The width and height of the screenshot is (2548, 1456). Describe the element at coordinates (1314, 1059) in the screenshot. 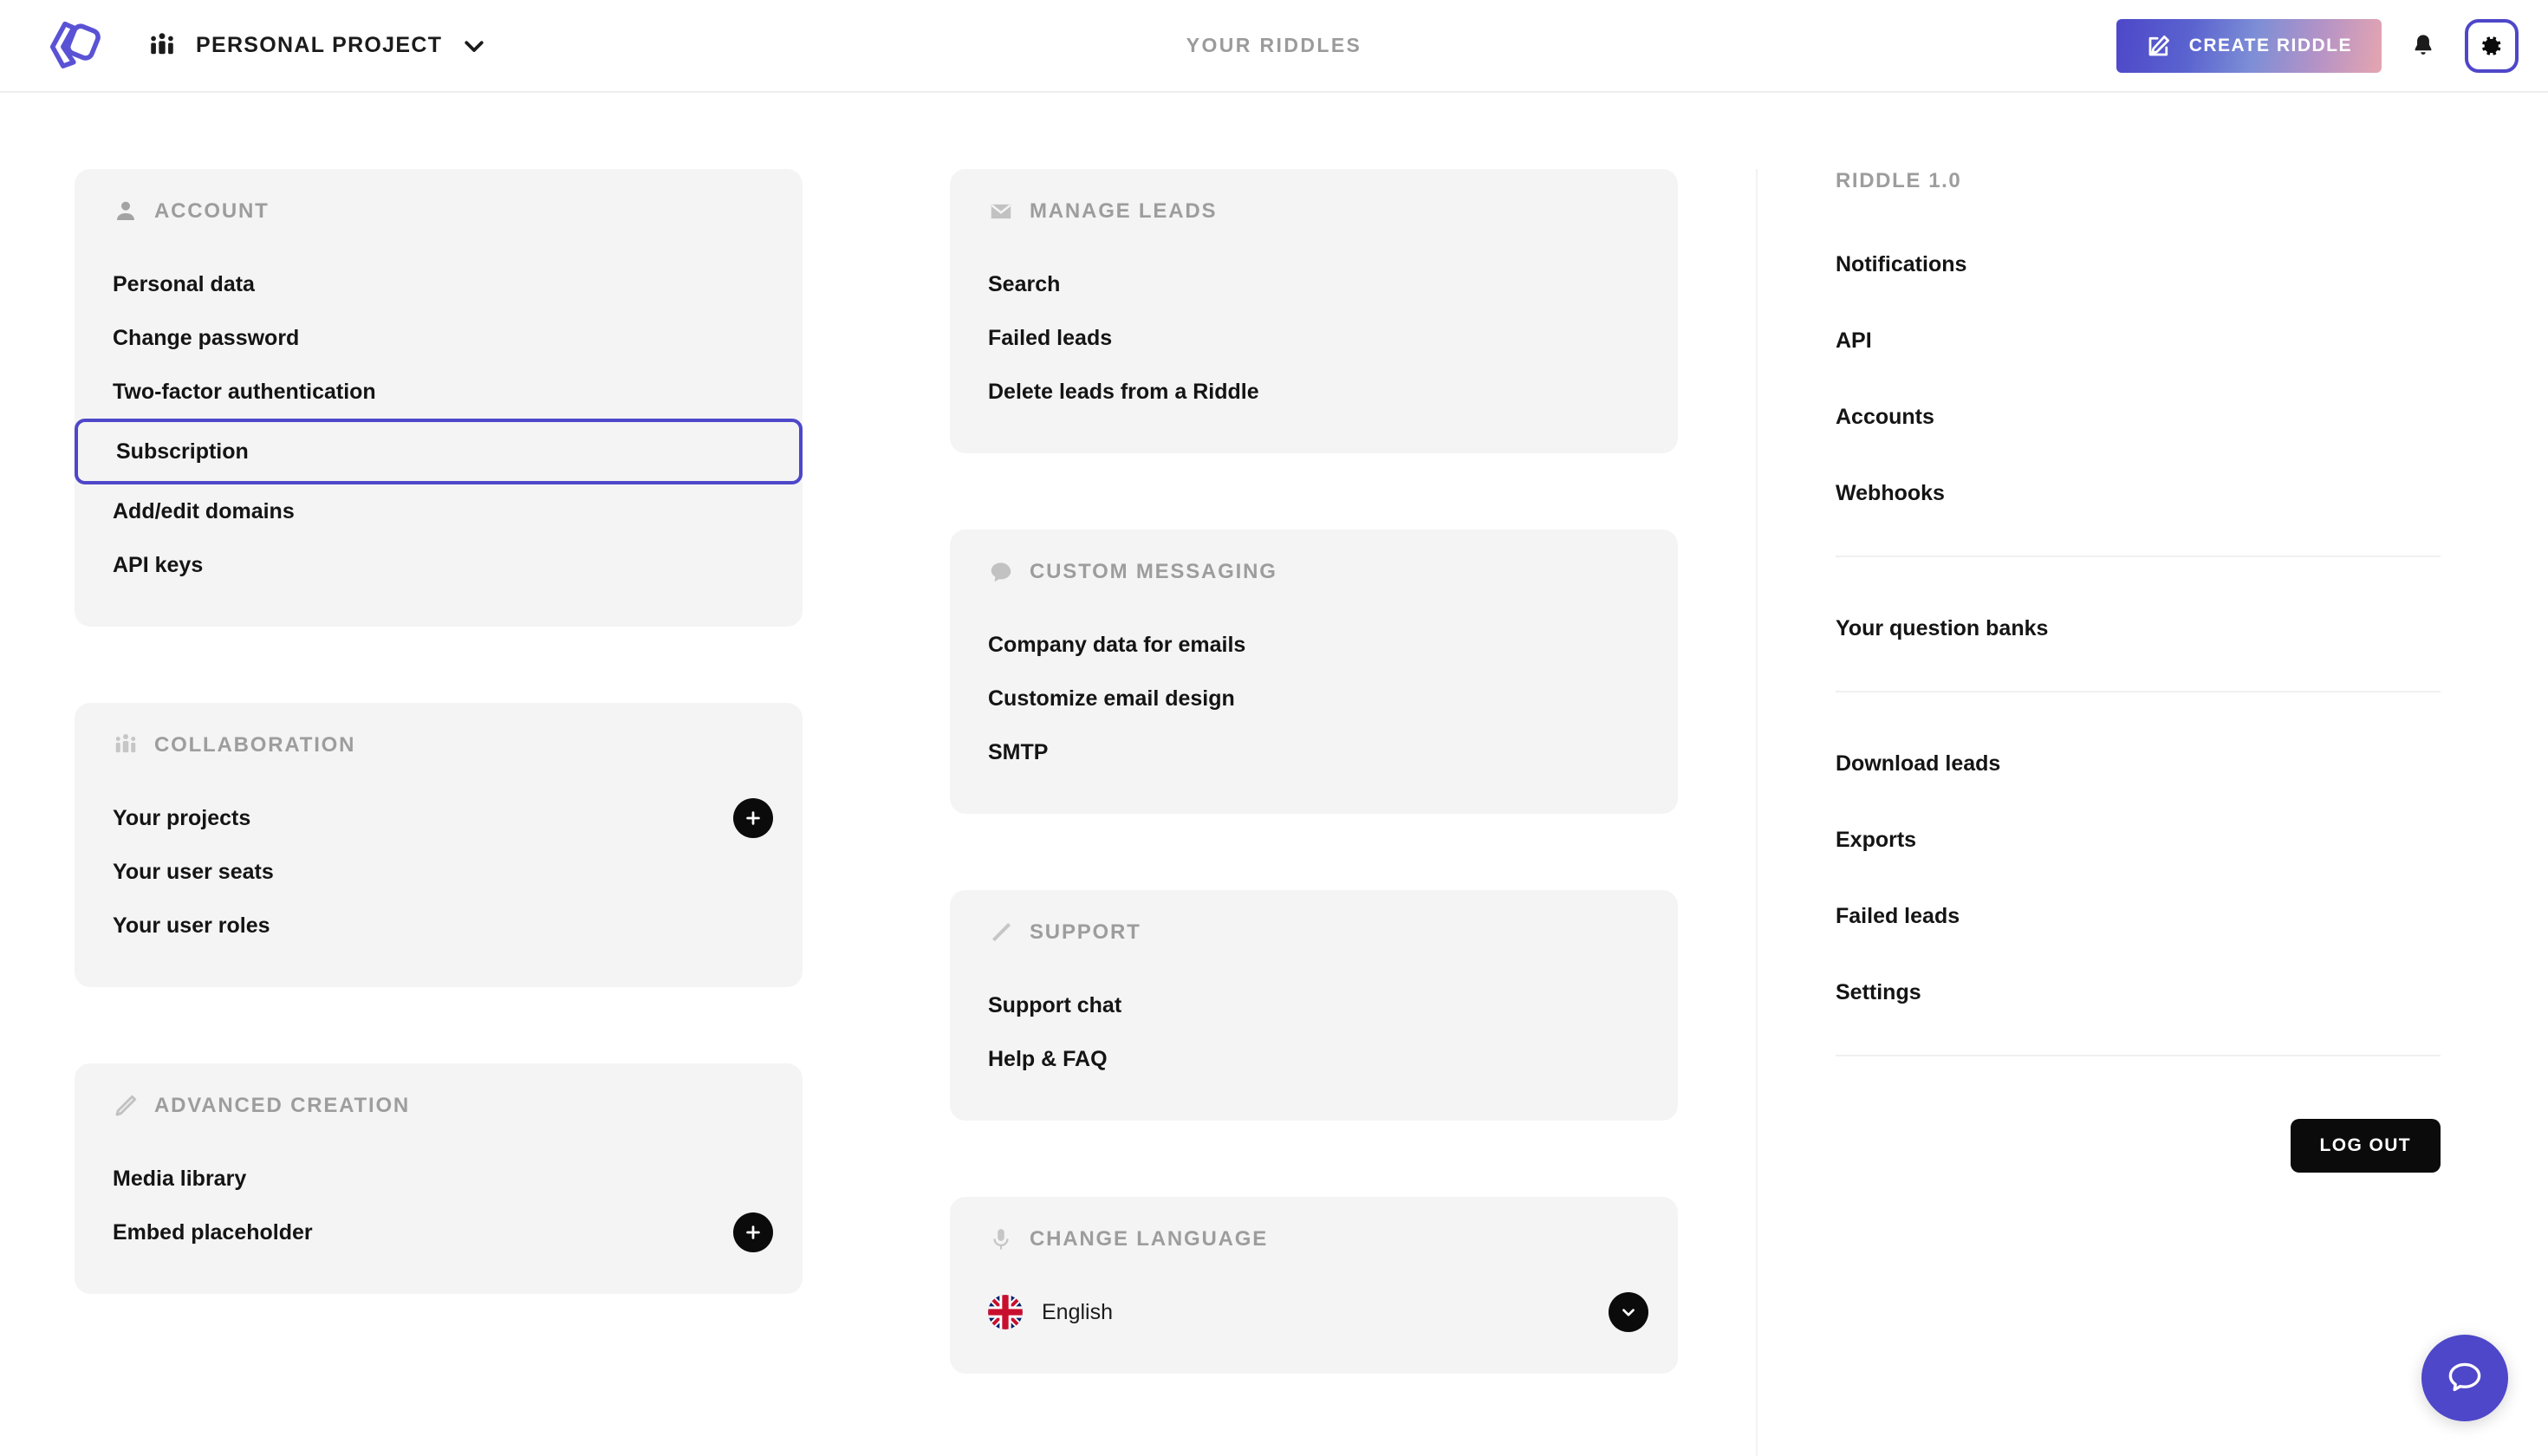

I see `menu-item-help-and-faq: Help & FAQ` at that location.